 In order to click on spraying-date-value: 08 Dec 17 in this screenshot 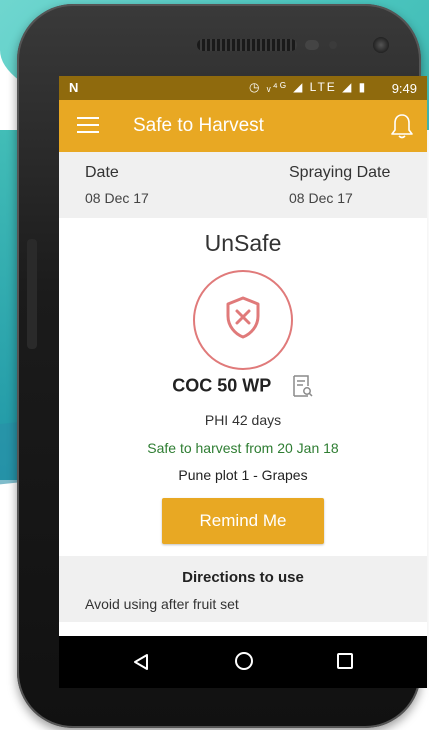, I will do `click(321, 198)`.